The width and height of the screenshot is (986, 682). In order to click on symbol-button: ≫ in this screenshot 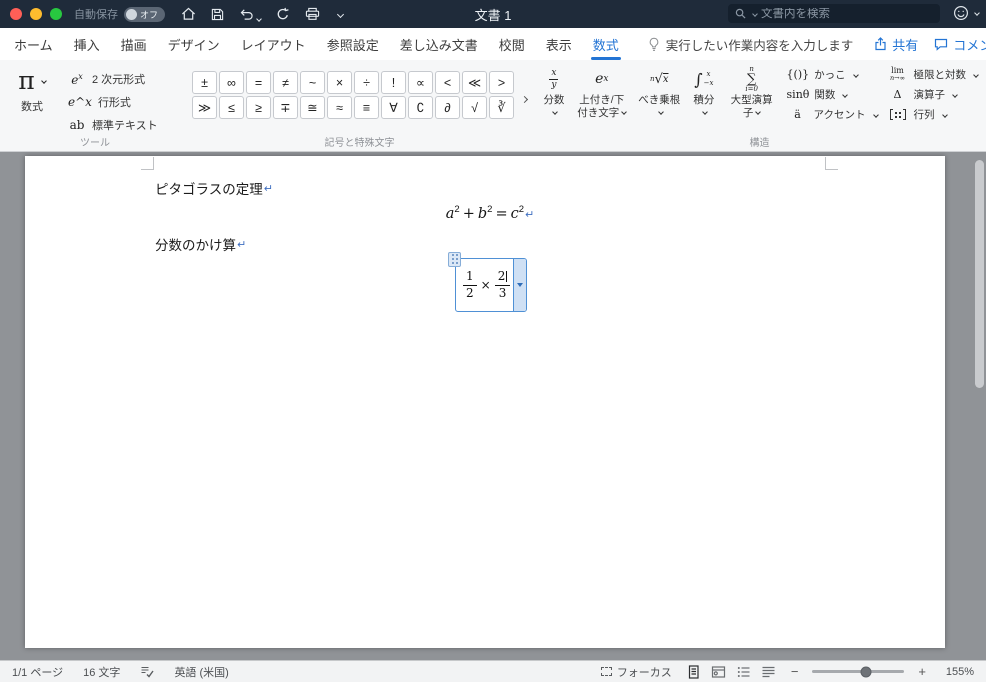, I will do `click(204, 107)`.